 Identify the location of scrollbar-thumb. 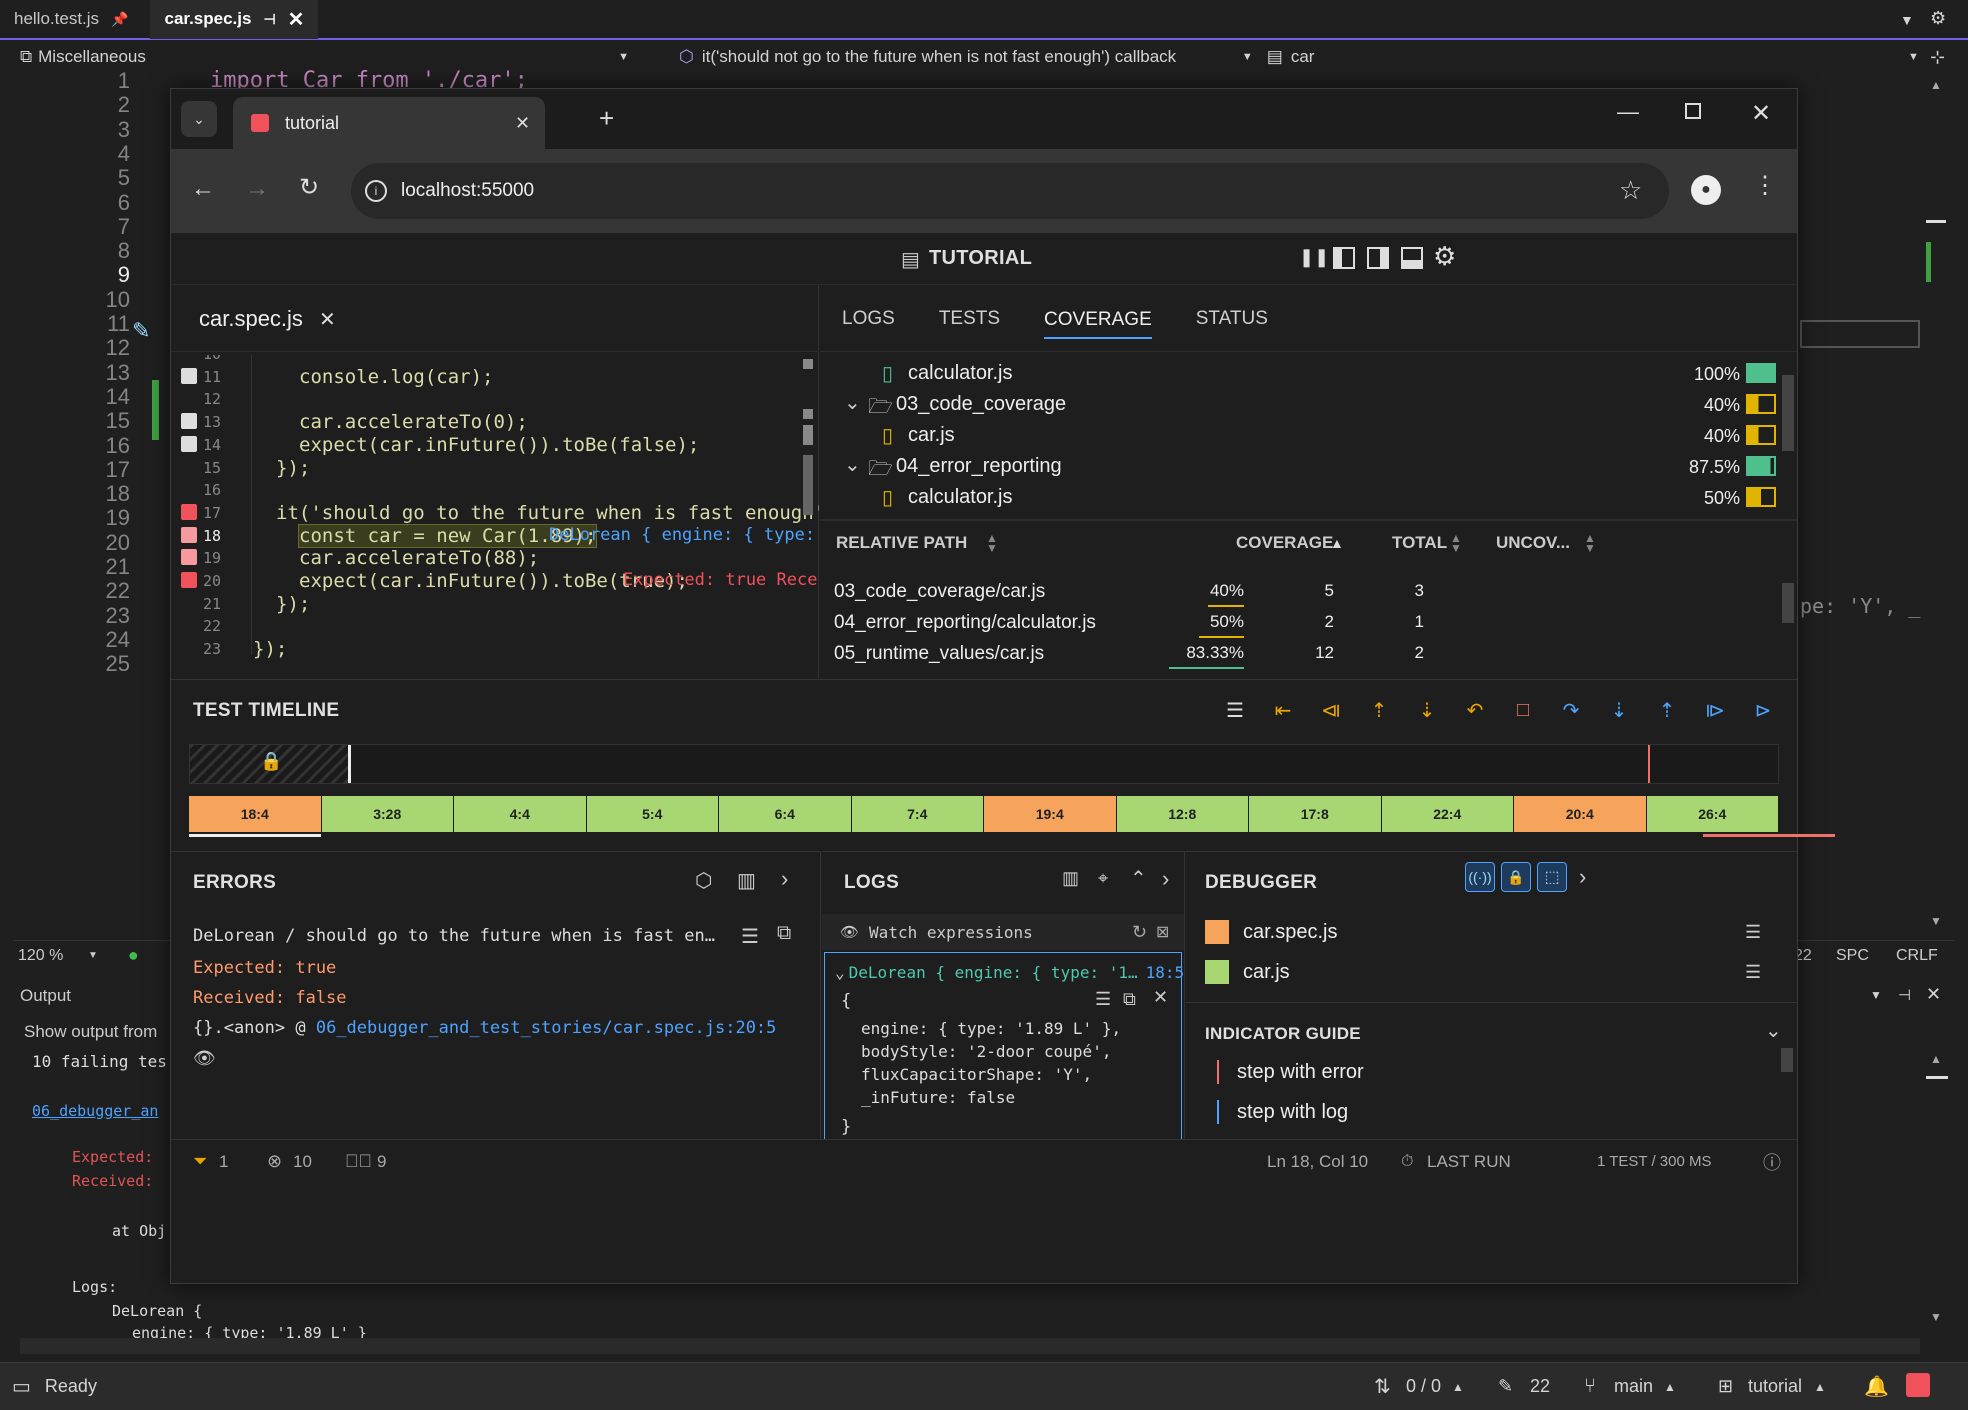
(1788, 413).